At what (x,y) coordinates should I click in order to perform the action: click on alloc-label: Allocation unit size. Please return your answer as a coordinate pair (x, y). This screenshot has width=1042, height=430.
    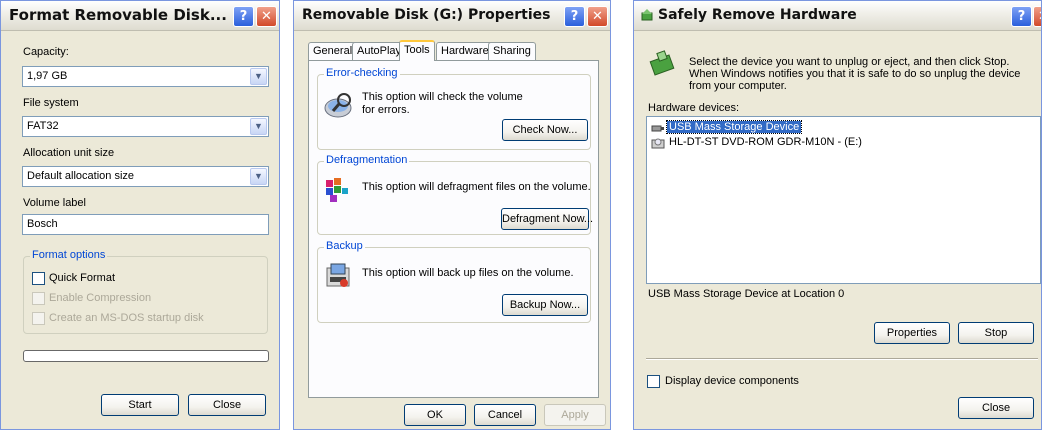
    Looking at the image, I should click on (69, 153).